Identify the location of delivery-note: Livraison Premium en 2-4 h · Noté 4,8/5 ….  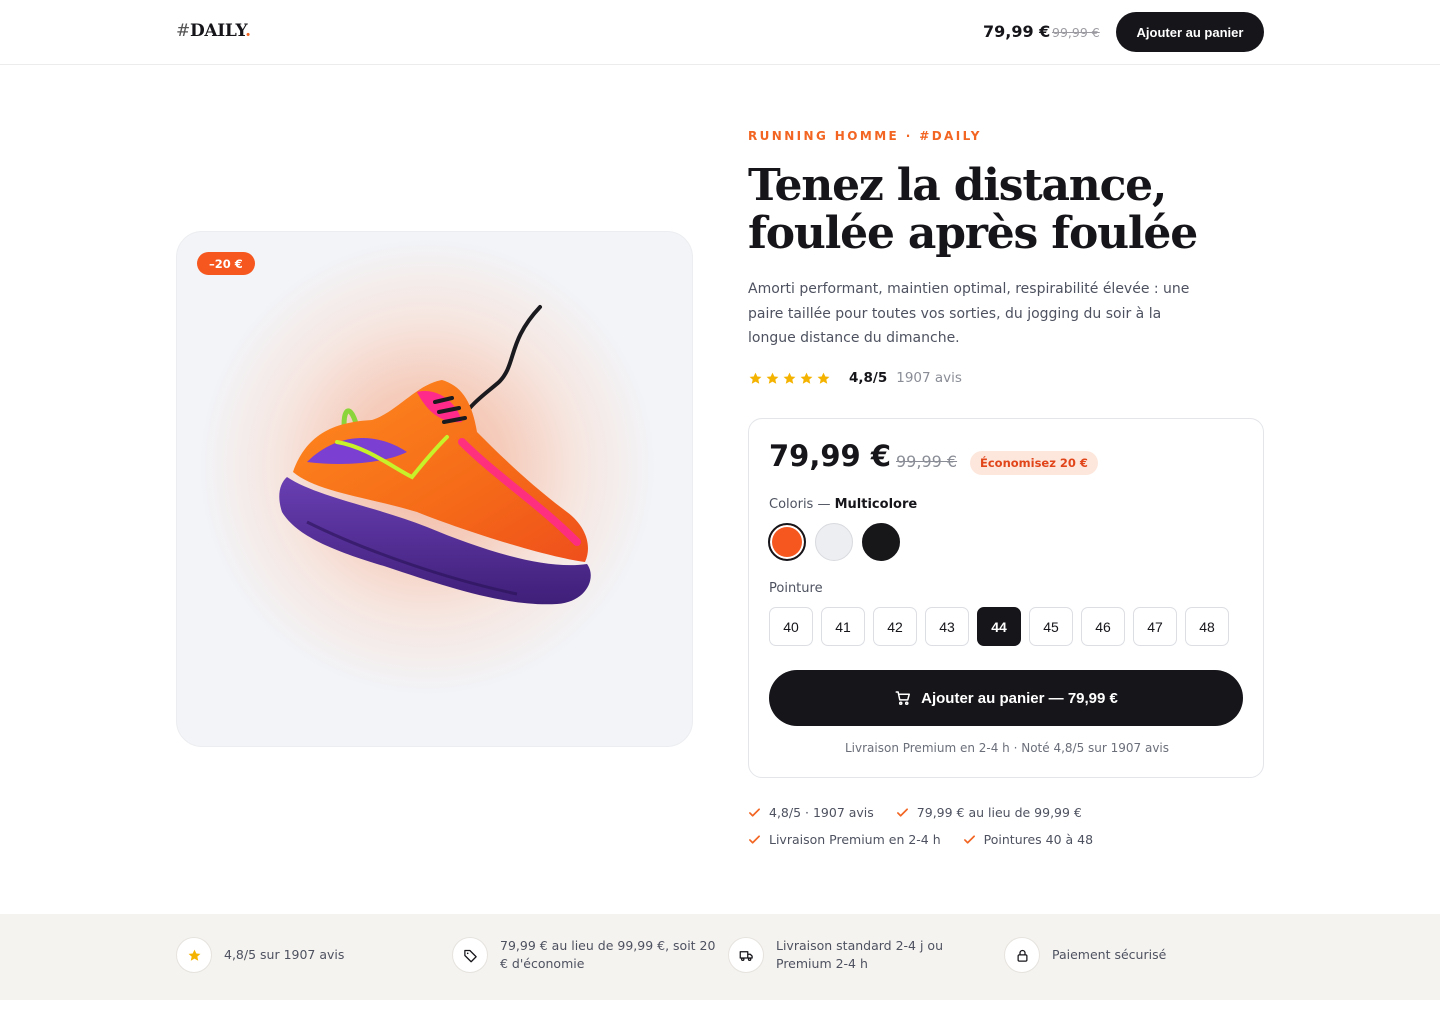
(1007, 748).